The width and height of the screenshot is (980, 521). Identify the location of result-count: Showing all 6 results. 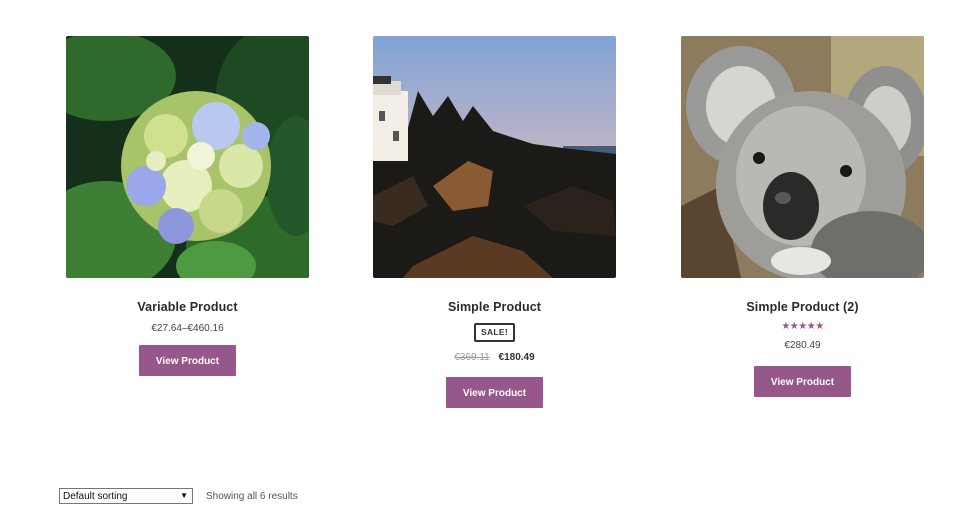
(252, 496).